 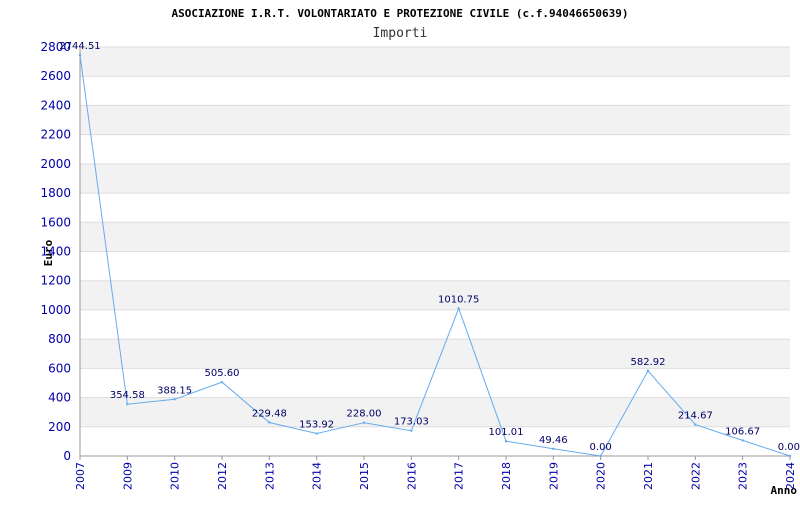 What do you see at coordinates (59, 427) in the screenshot?
I see `y-tick-label: 200` at bounding box center [59, 427].